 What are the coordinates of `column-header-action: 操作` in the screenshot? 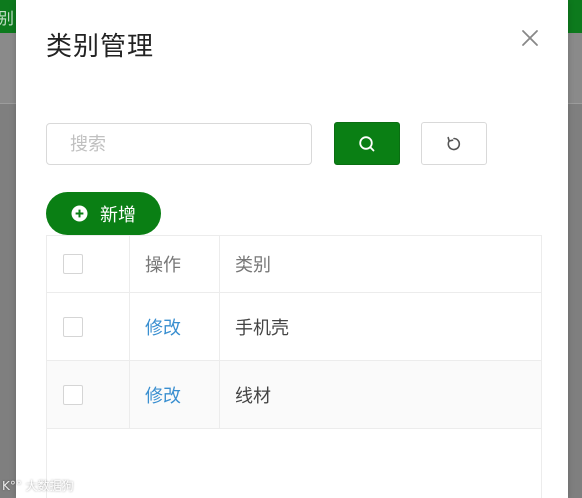 It's located at (175, 264).